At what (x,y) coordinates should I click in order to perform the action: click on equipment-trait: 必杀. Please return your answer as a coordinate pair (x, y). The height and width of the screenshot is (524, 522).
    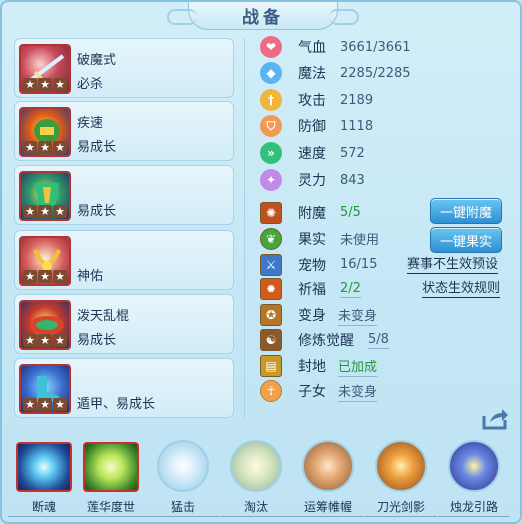
    Looking at the image, I should click on (90, 84).